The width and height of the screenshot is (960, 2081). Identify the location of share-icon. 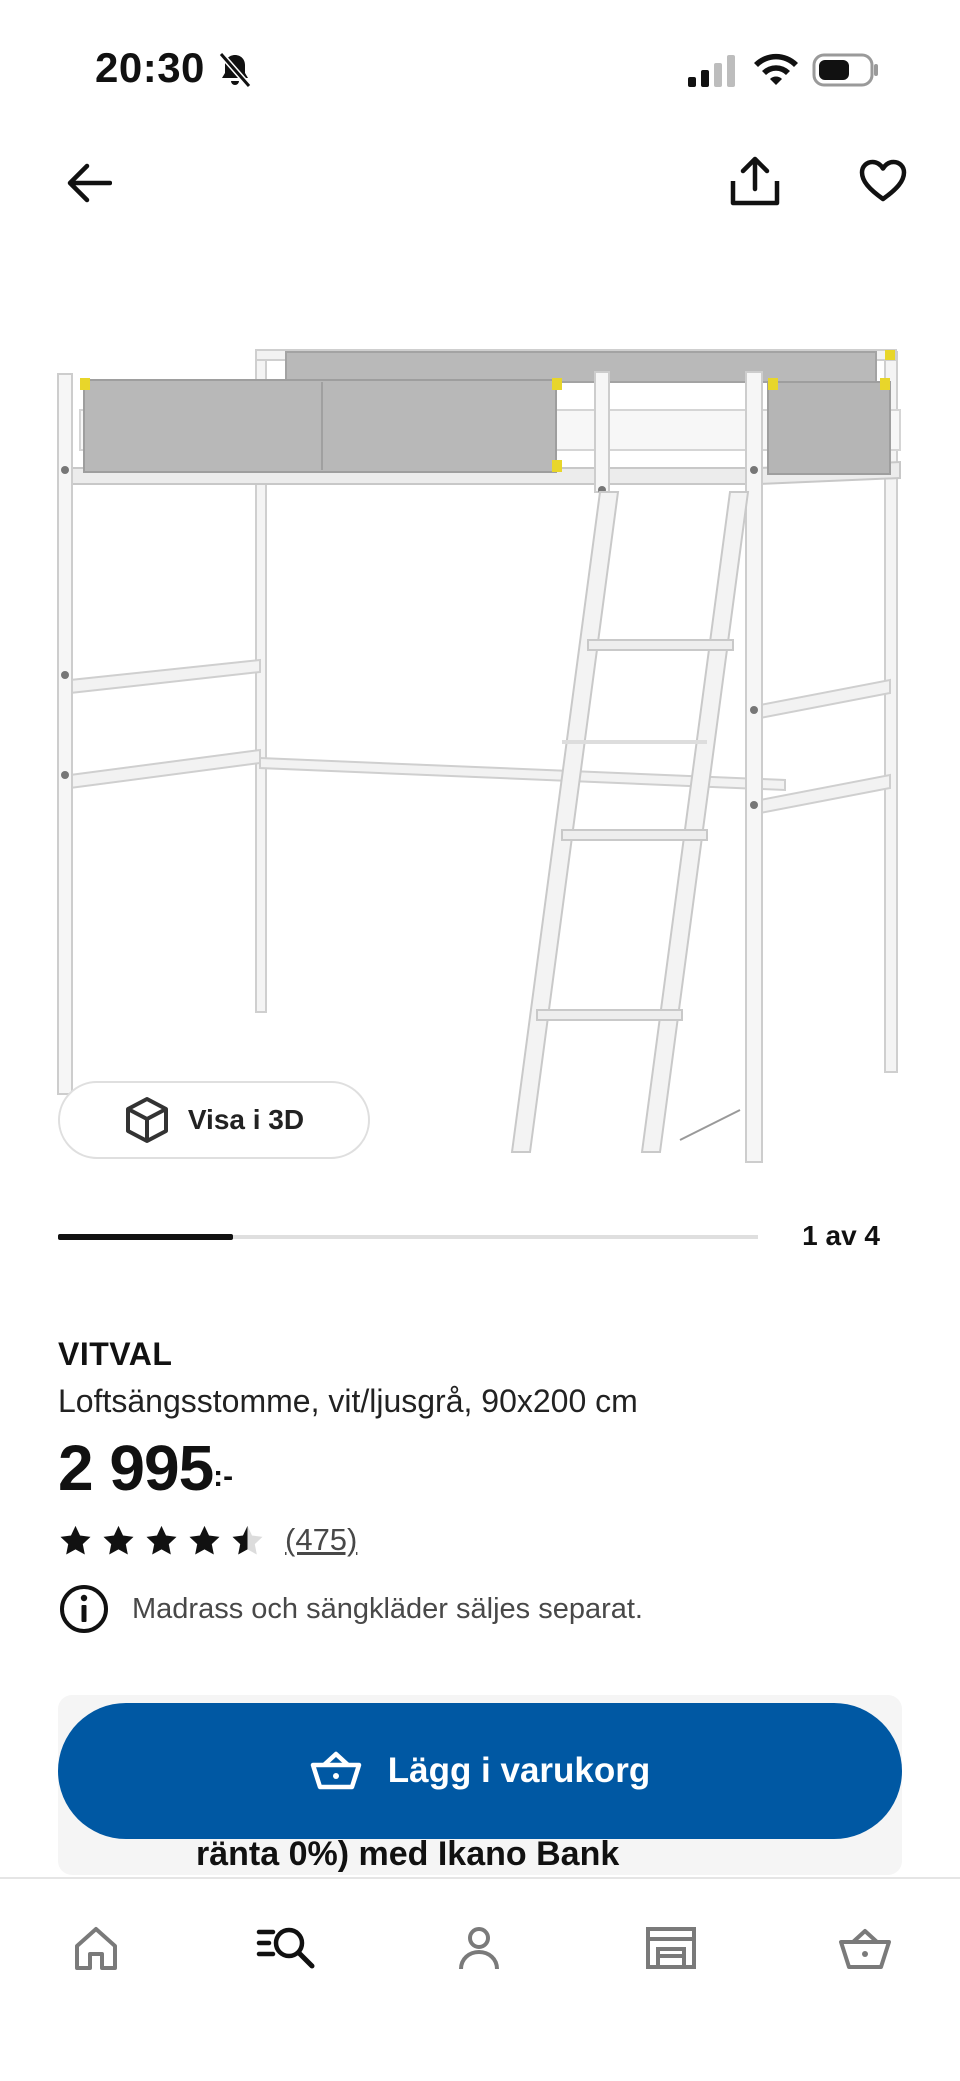
(755, 181).